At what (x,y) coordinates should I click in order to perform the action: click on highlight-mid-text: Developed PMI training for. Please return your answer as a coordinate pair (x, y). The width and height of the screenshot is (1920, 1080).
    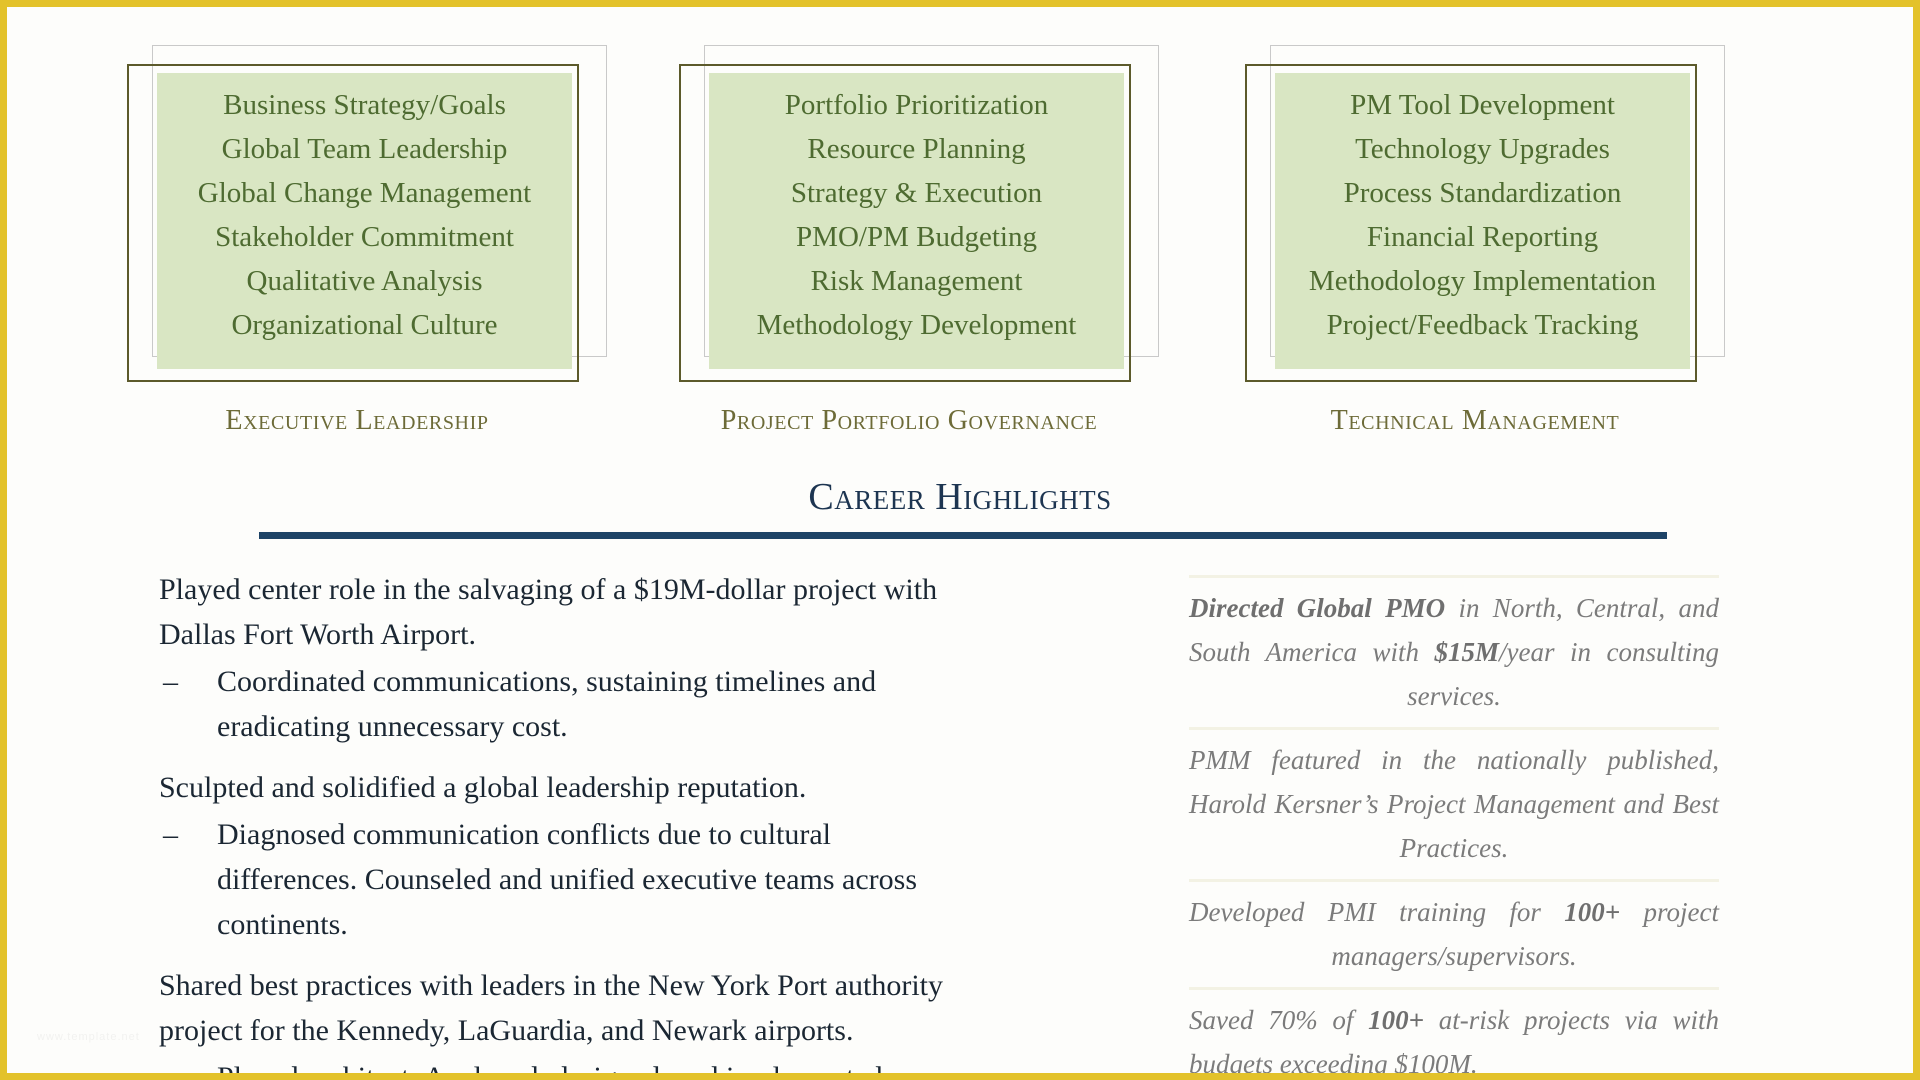
    Looking at the image, I should click on (1377, 912).